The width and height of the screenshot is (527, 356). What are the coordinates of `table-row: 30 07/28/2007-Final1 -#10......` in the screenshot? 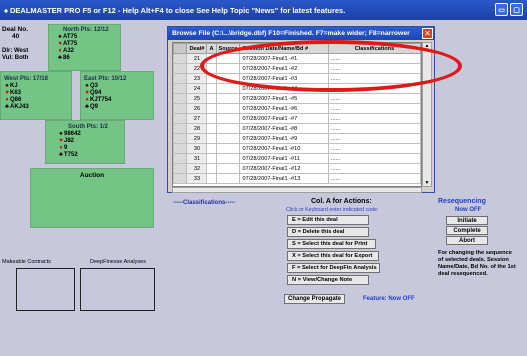 It's located at (297, 148).